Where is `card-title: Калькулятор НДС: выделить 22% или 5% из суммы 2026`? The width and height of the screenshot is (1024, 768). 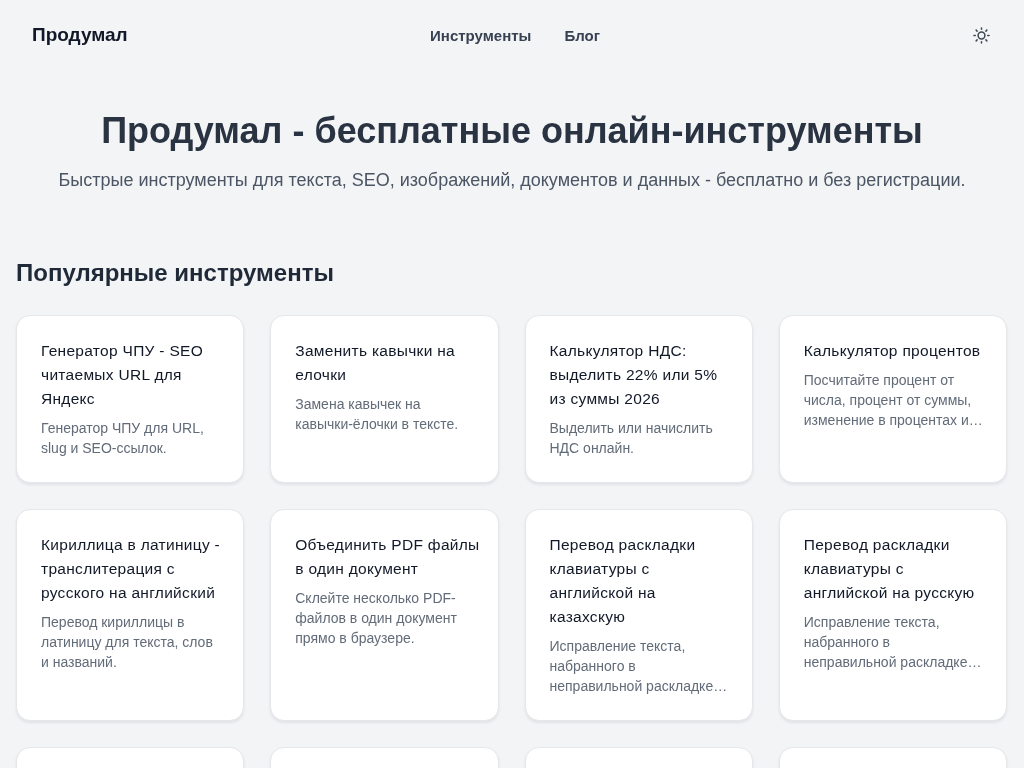 card-title: Калькулятор НДС: выделить 22% или 5% из суммы 2026 is located at coordinates (634, 375).